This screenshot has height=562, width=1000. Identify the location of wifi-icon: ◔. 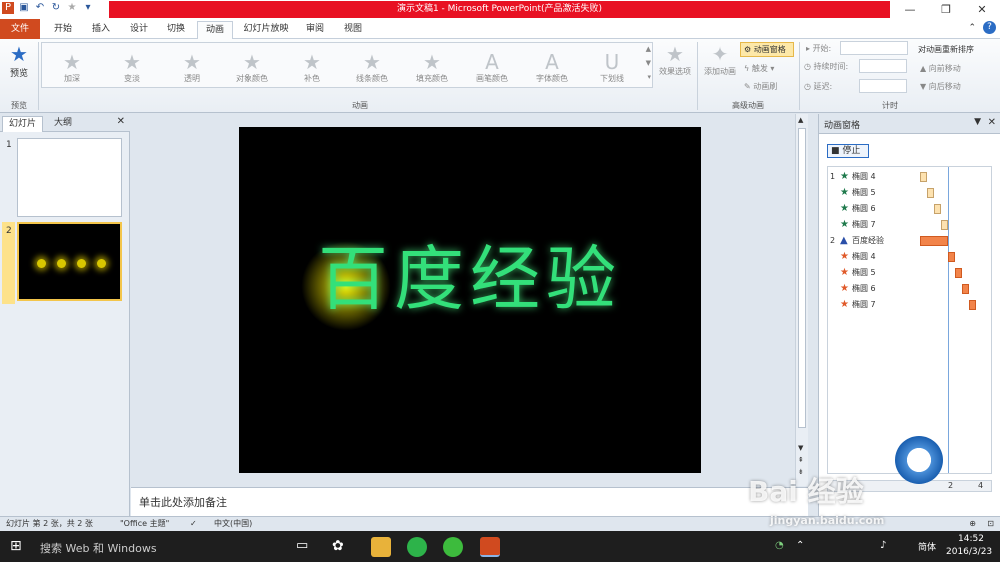
(779, 545).